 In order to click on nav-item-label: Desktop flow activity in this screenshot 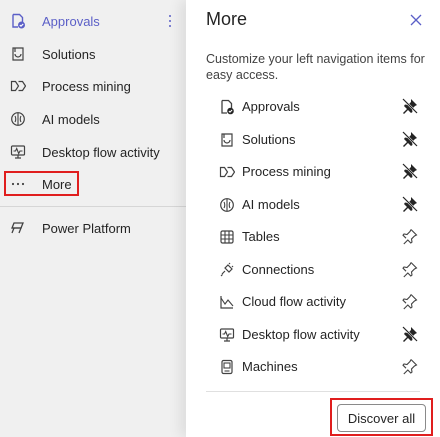, I will do `click(101, 152)`.